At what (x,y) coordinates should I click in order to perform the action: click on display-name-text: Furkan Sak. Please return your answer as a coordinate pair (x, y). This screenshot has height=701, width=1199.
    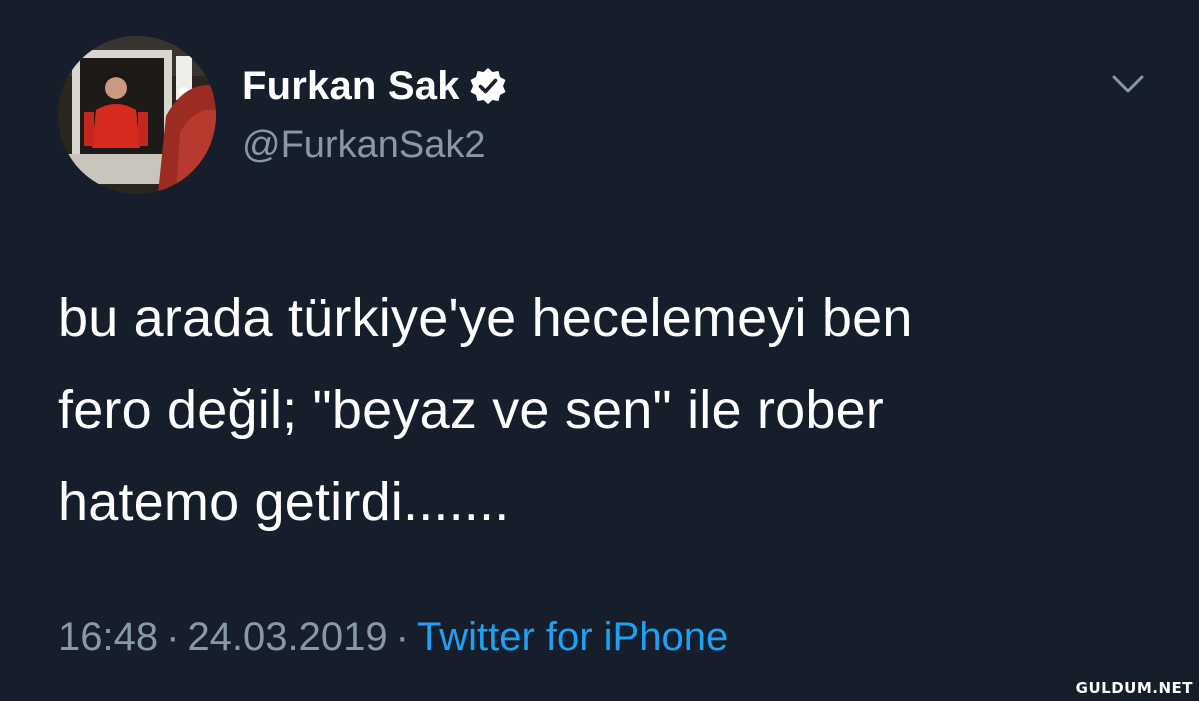
    Looking at the image, I should click on (351, 86).